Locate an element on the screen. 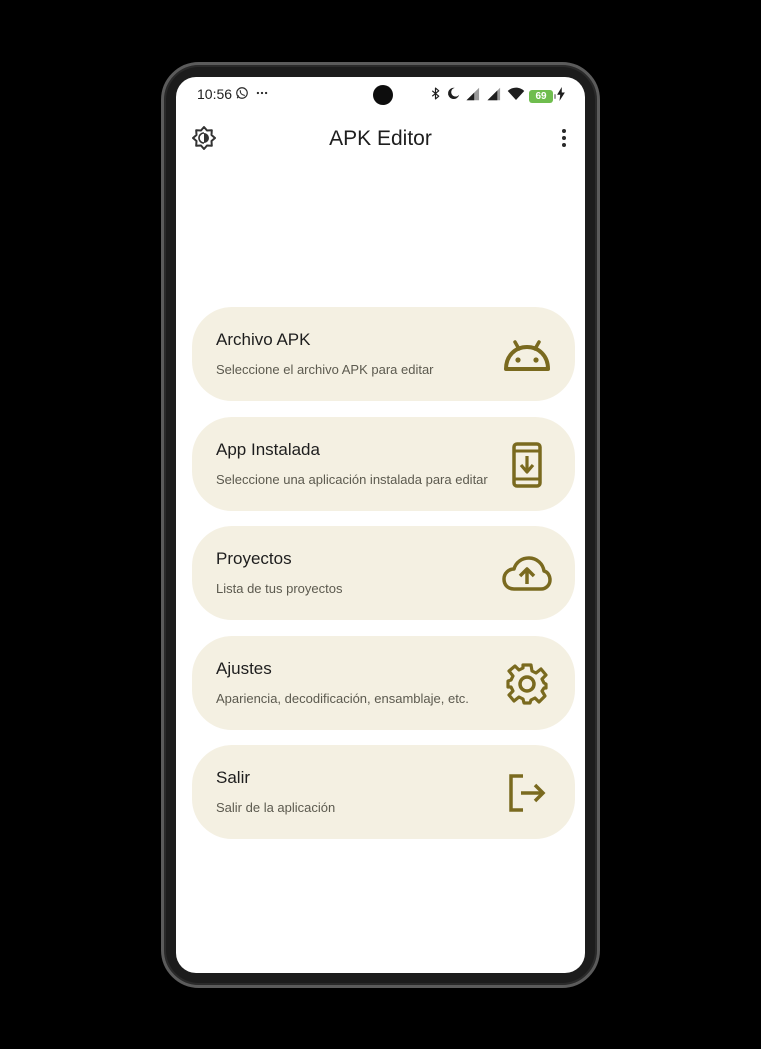  menu-item-subtitle: Seleccione el archivo APK para editar is located at coordinates (325, 369).